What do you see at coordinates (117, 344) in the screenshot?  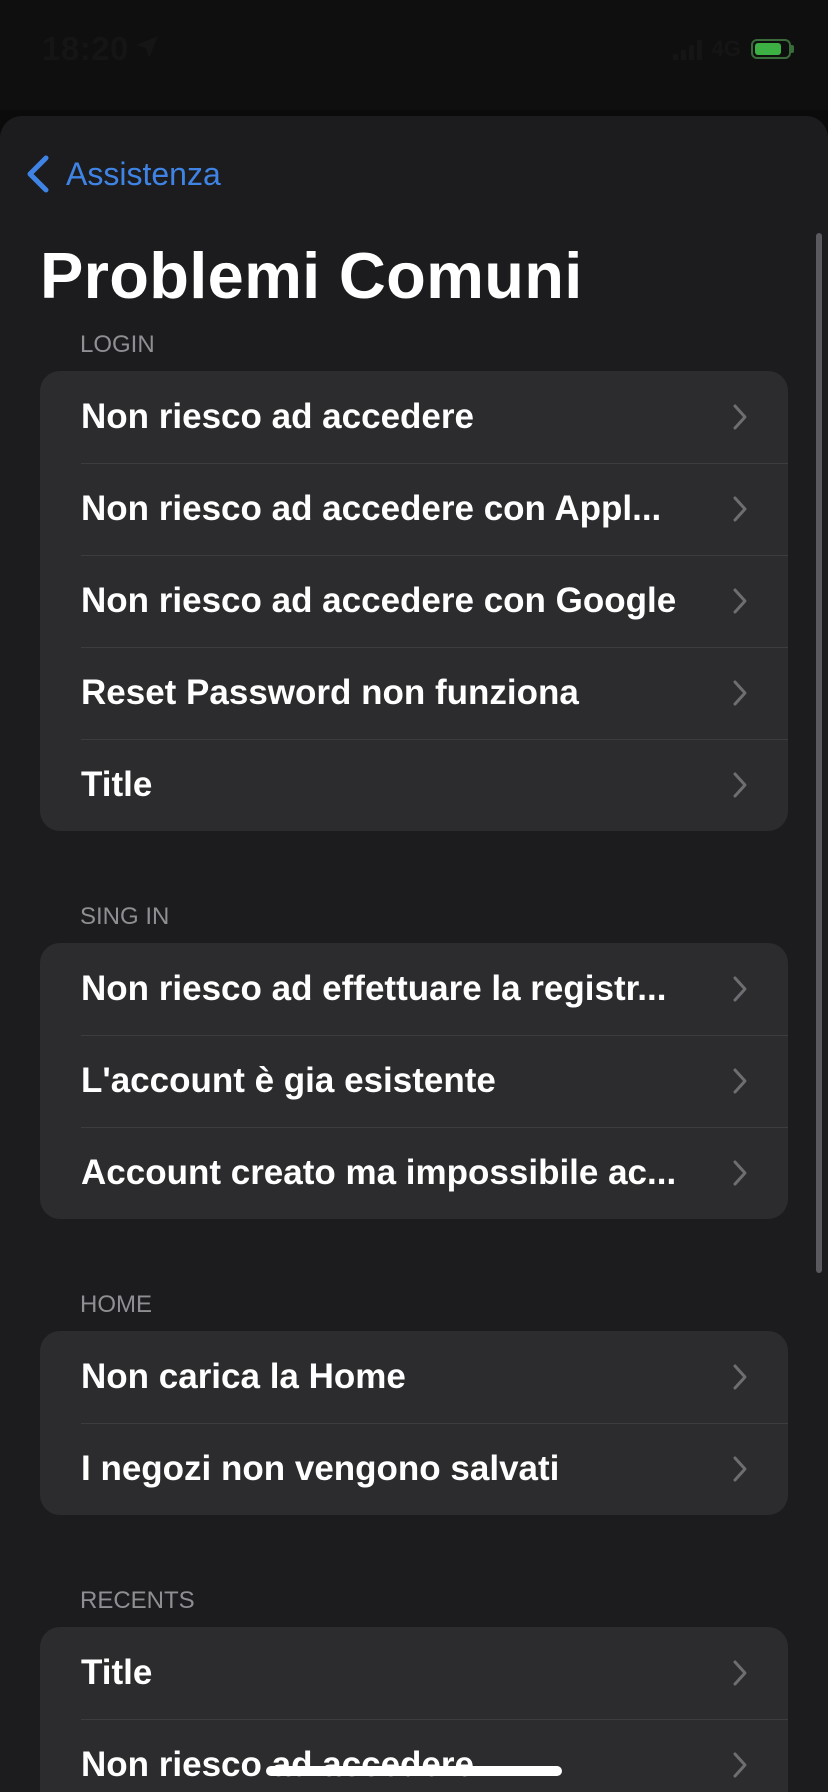 I see `section-header: LOGIN` at bounding box center [117, 344].